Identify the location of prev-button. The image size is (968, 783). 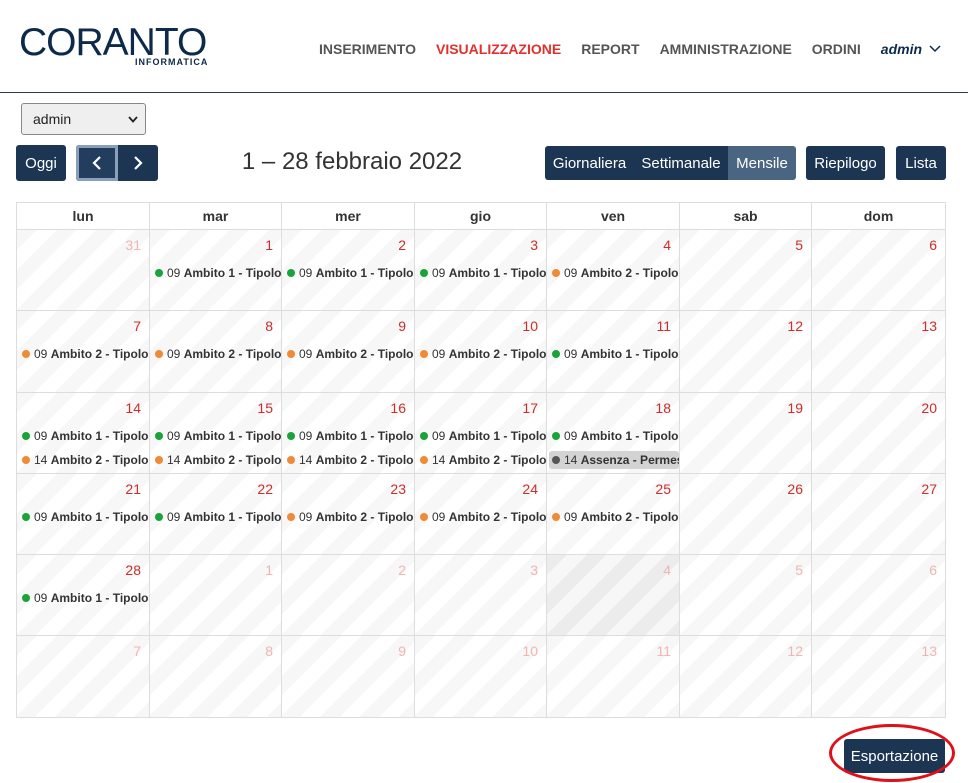
(97, 163).